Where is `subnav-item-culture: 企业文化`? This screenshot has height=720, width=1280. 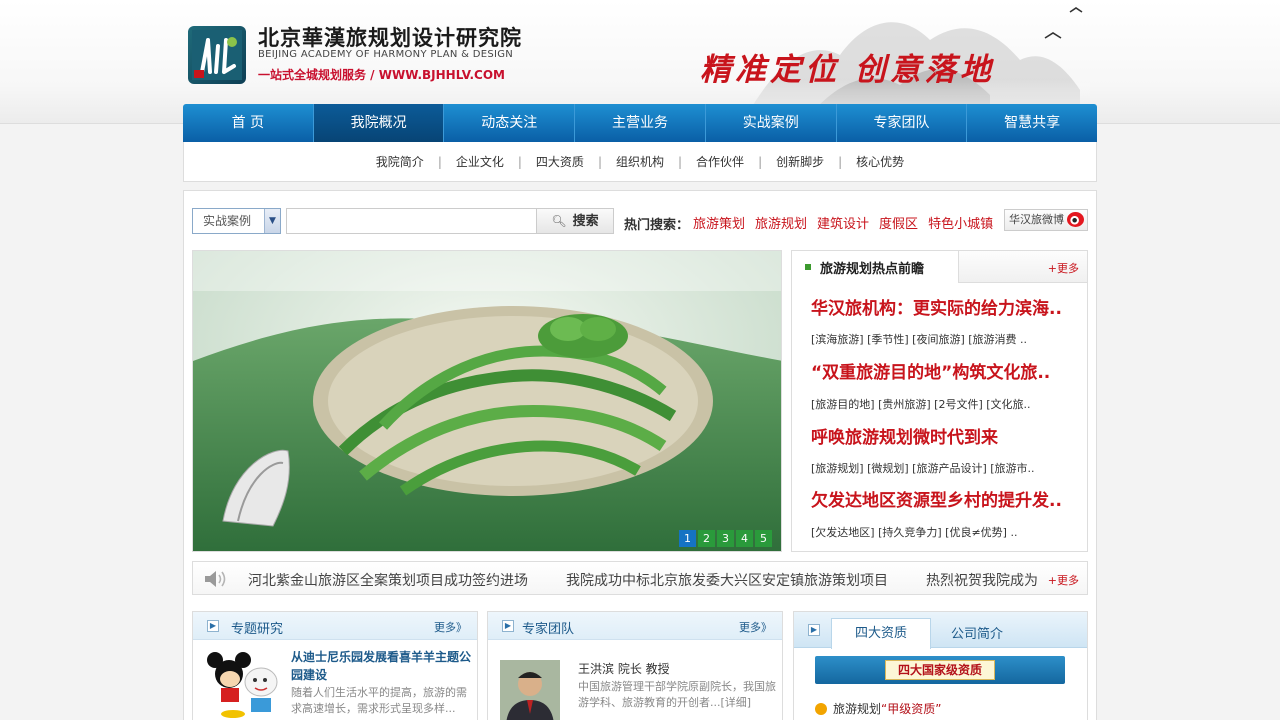
subnav-item-culture: 企业文化 is located at coordinates (480, 161).